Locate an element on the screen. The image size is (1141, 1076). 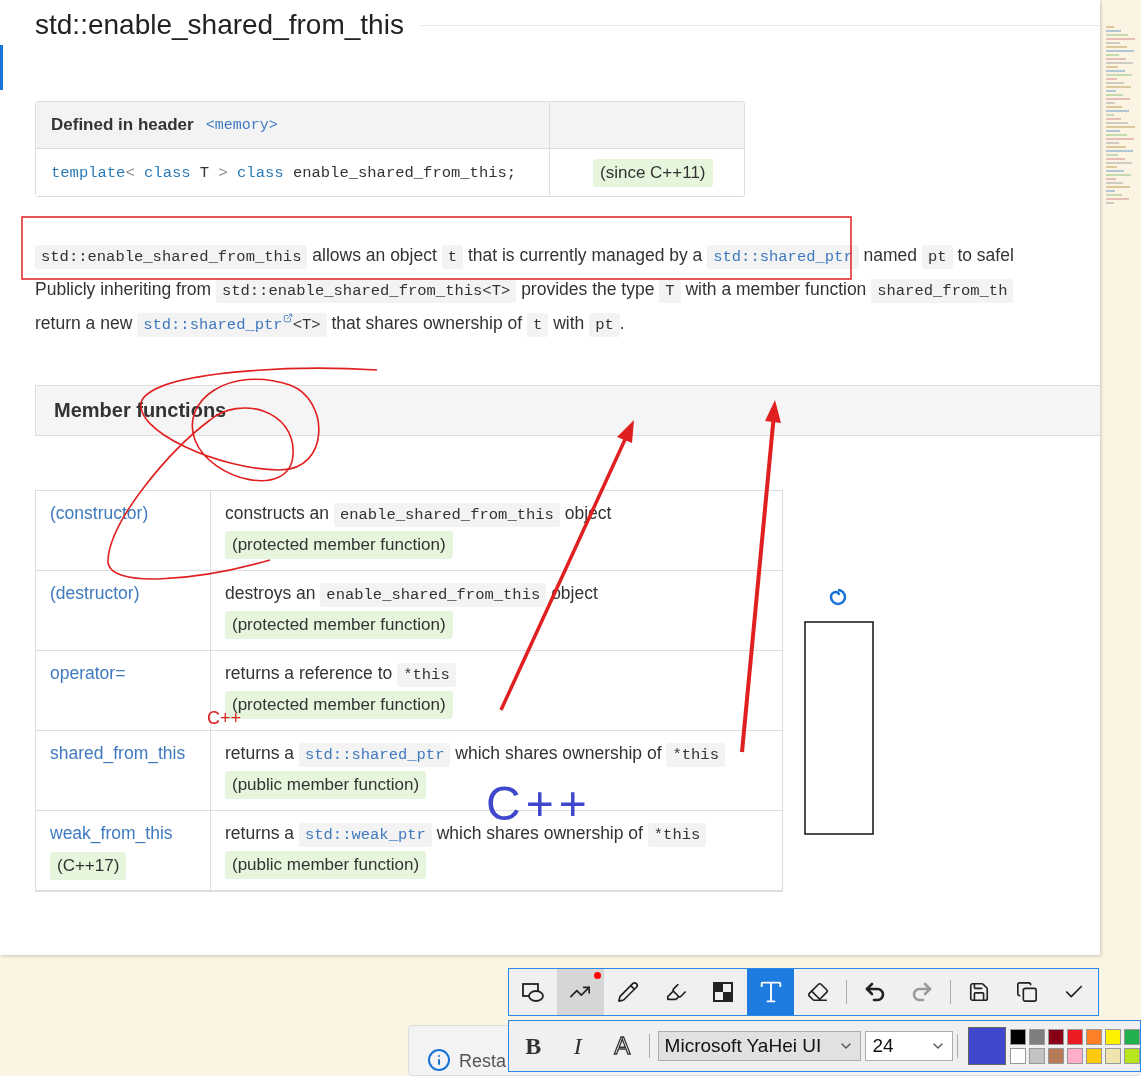
member-link: shared_from_this is located at coordinates (118, 753).